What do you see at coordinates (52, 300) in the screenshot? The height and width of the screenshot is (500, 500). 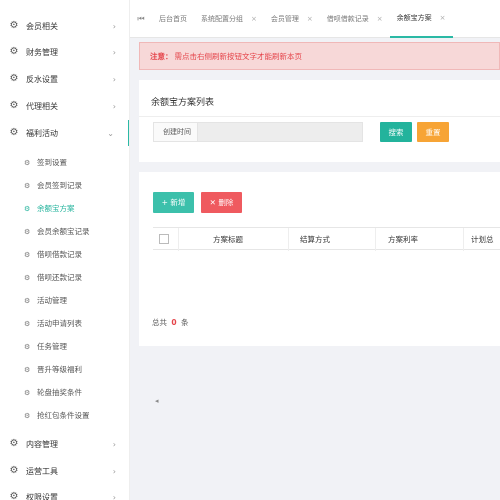 I see `sidebar-subitem-label: 活动管理` at bounding box center [52, 300].